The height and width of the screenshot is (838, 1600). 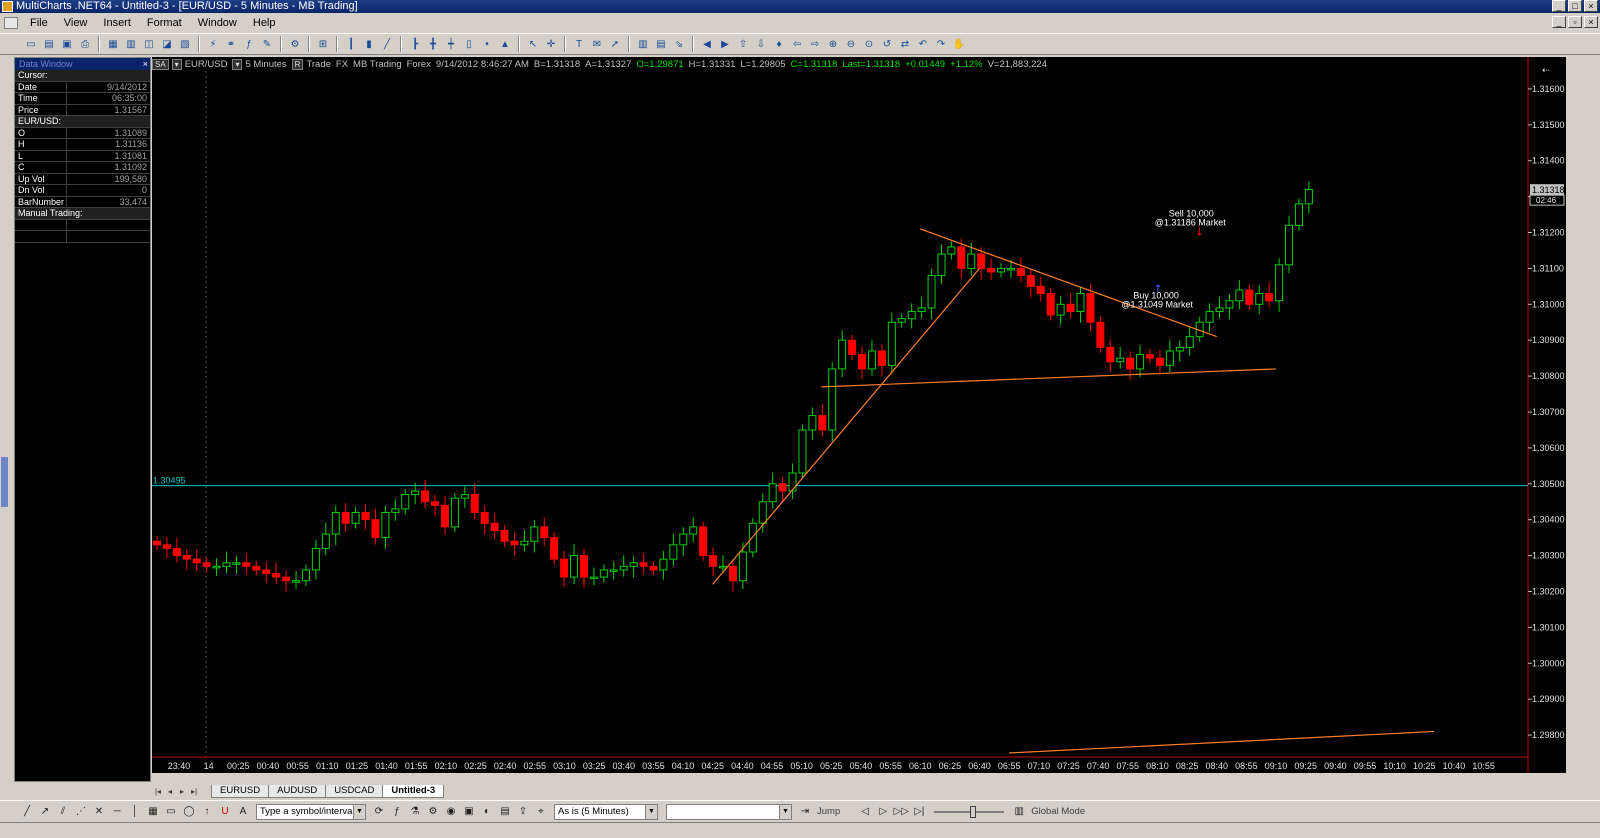 What do you see at coordinates (505, 812) in the screenshot?
I see `template-icon: ▤` at bounding box center [505, 812].